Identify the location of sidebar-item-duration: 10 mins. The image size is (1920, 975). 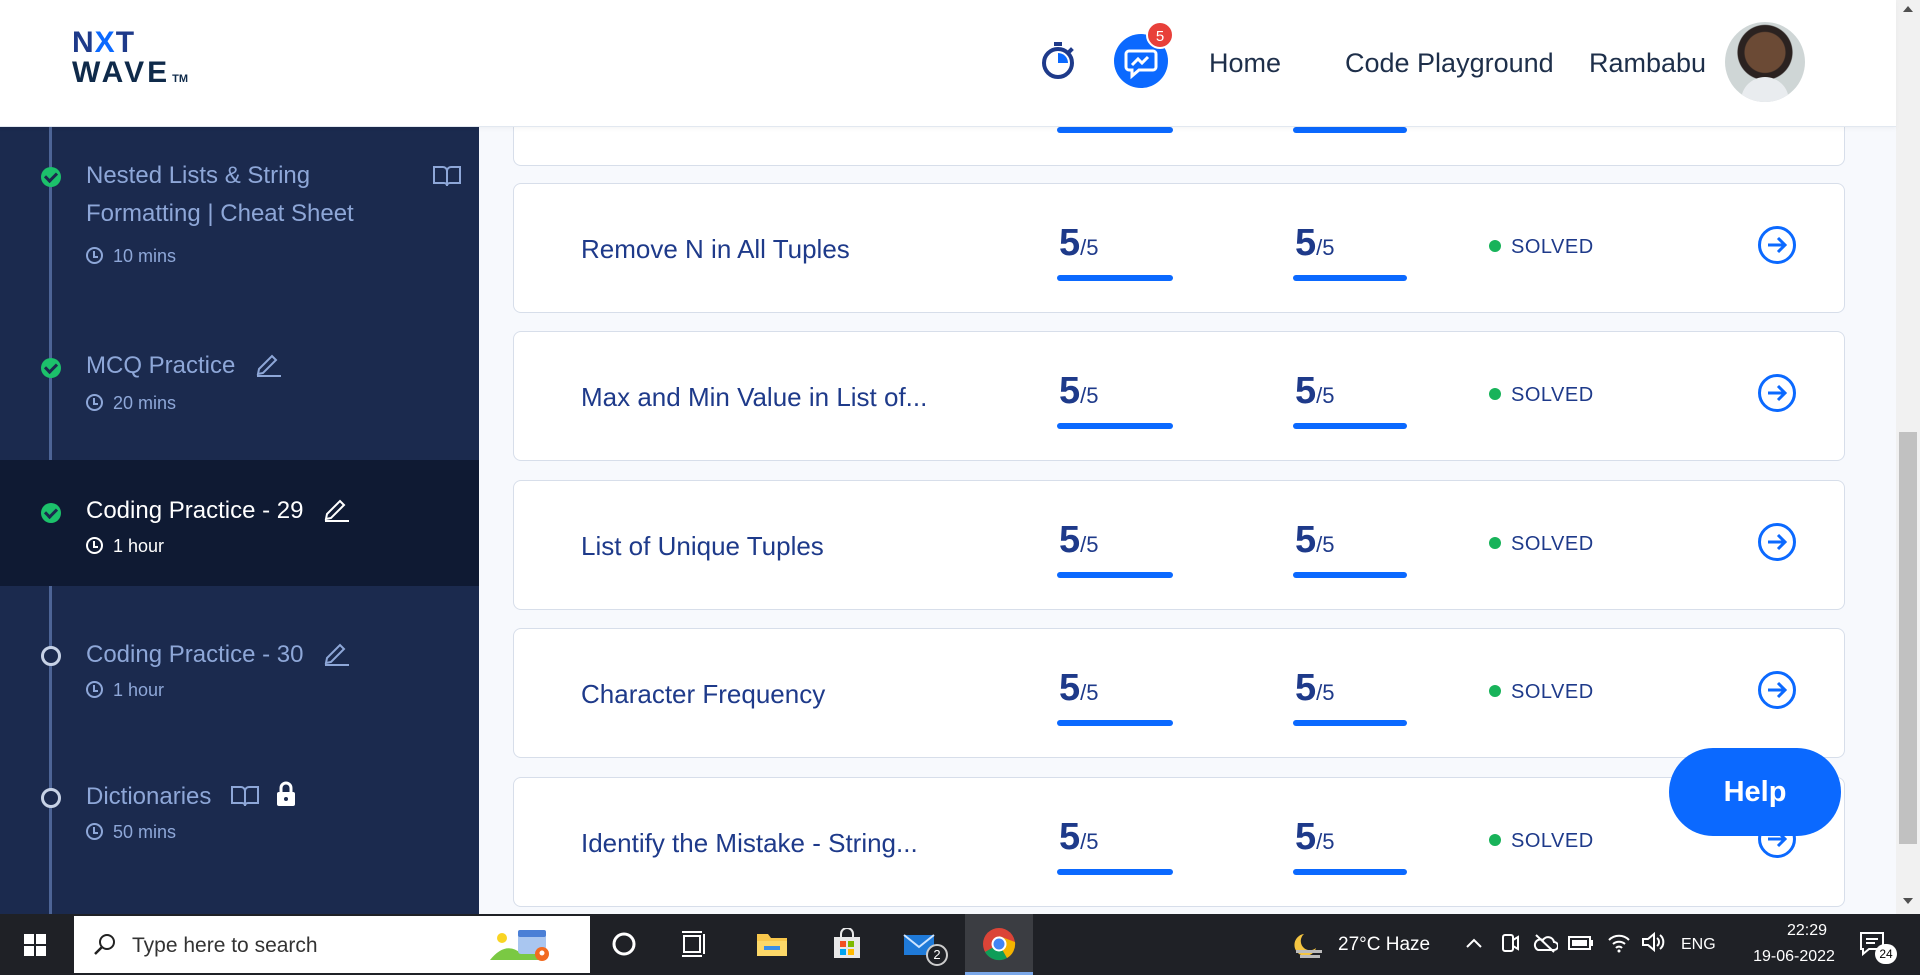
(131, 256).